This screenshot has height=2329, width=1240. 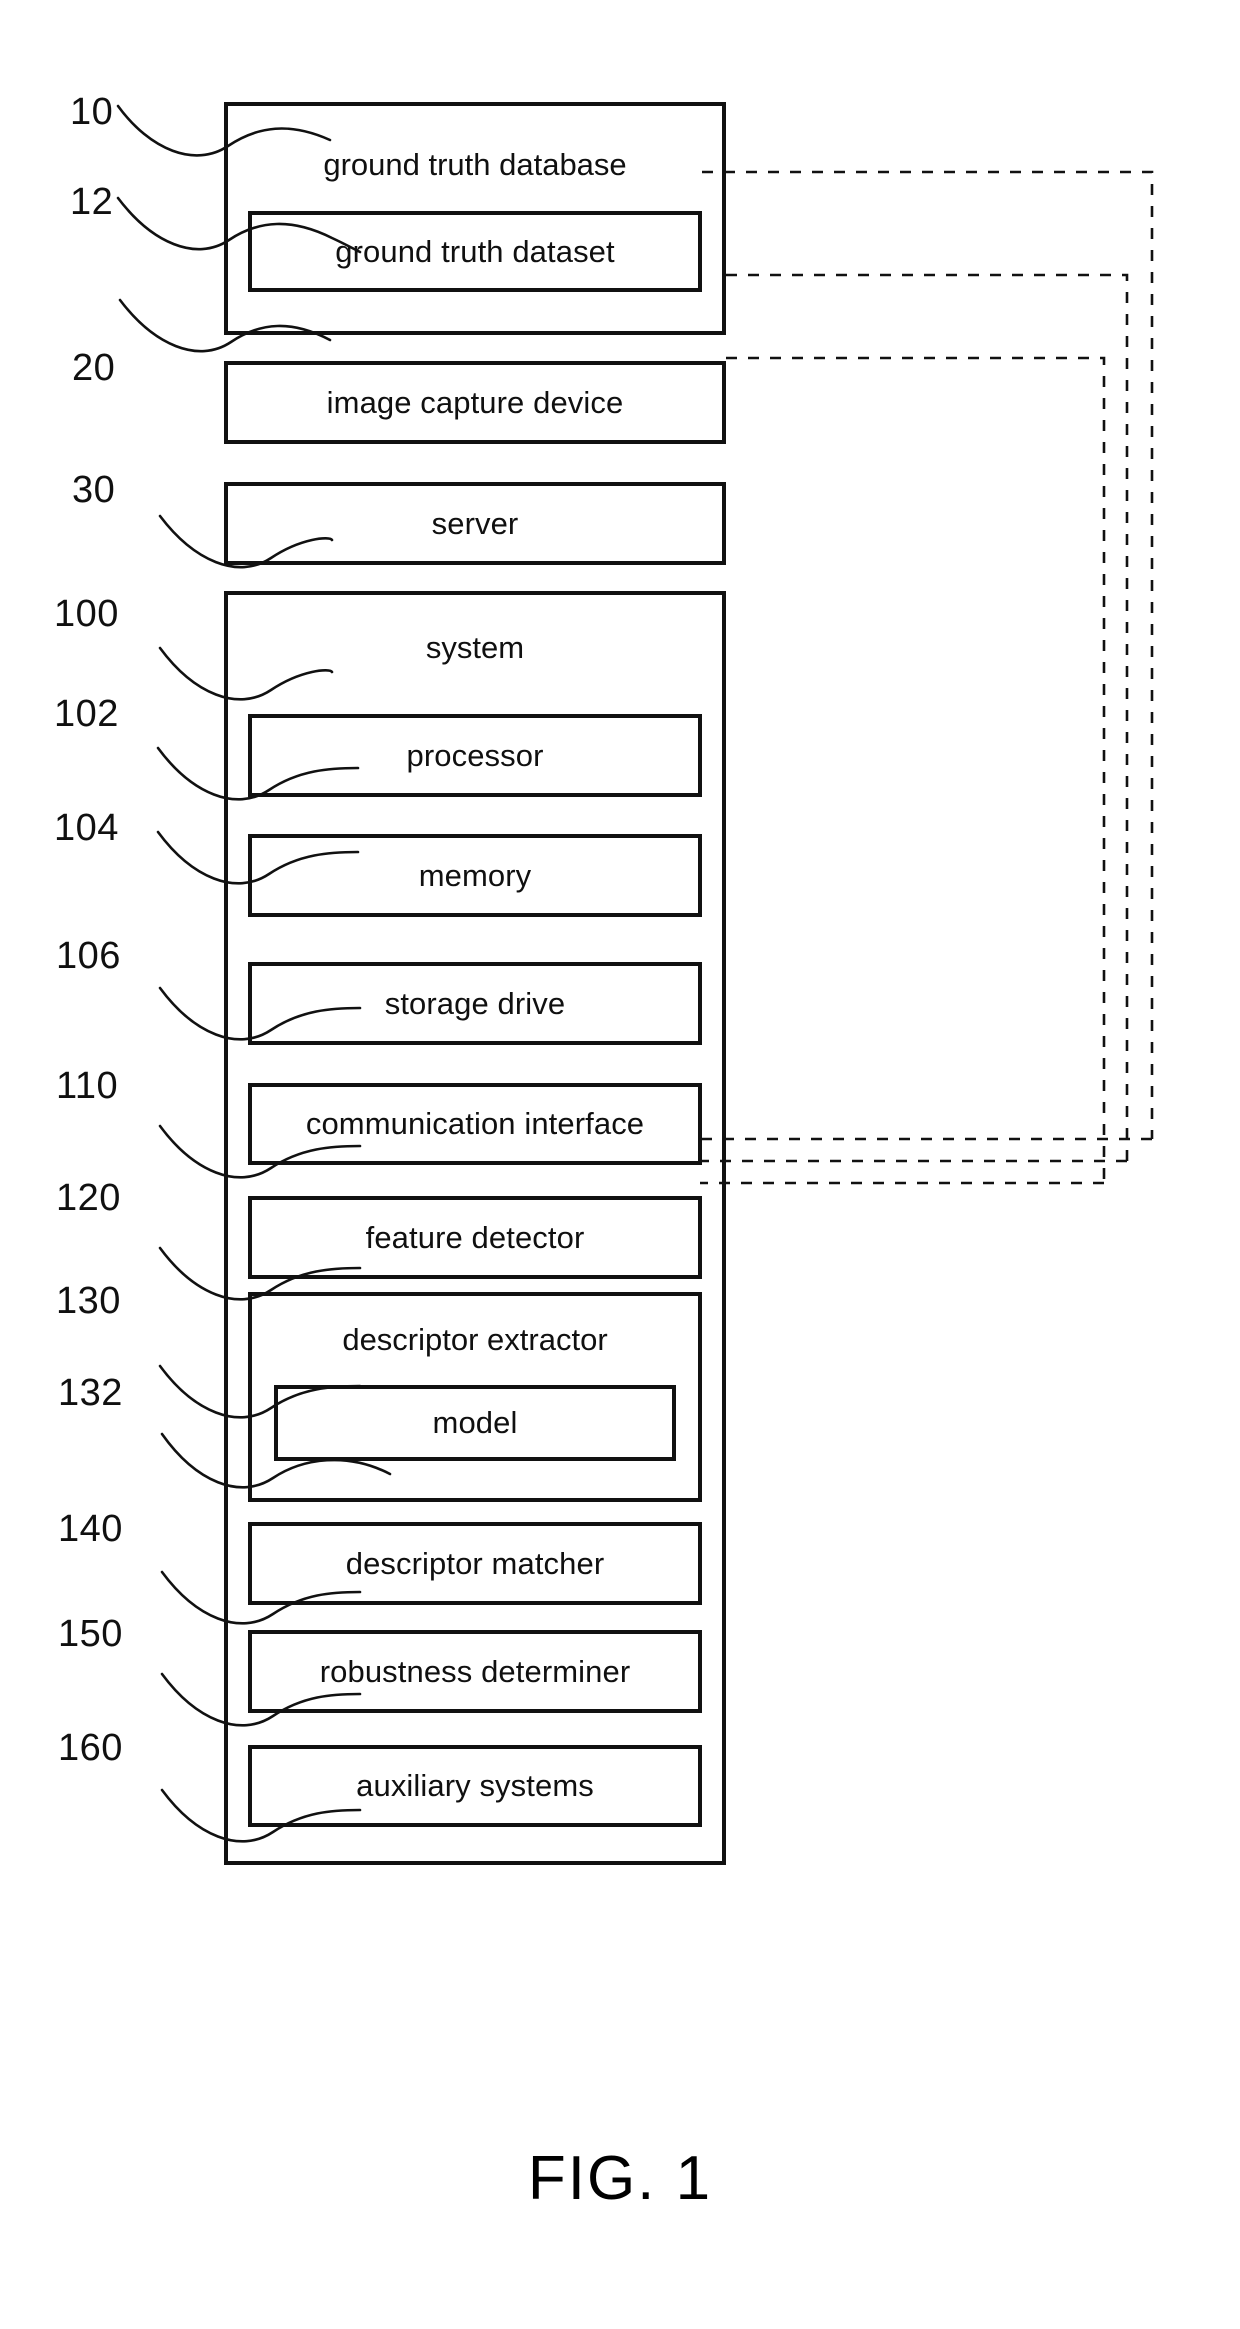 What do you see at coordinates (90, 1747) in the screenshot?
I see `ref-160: 160` at bounding box center [90, 1747].